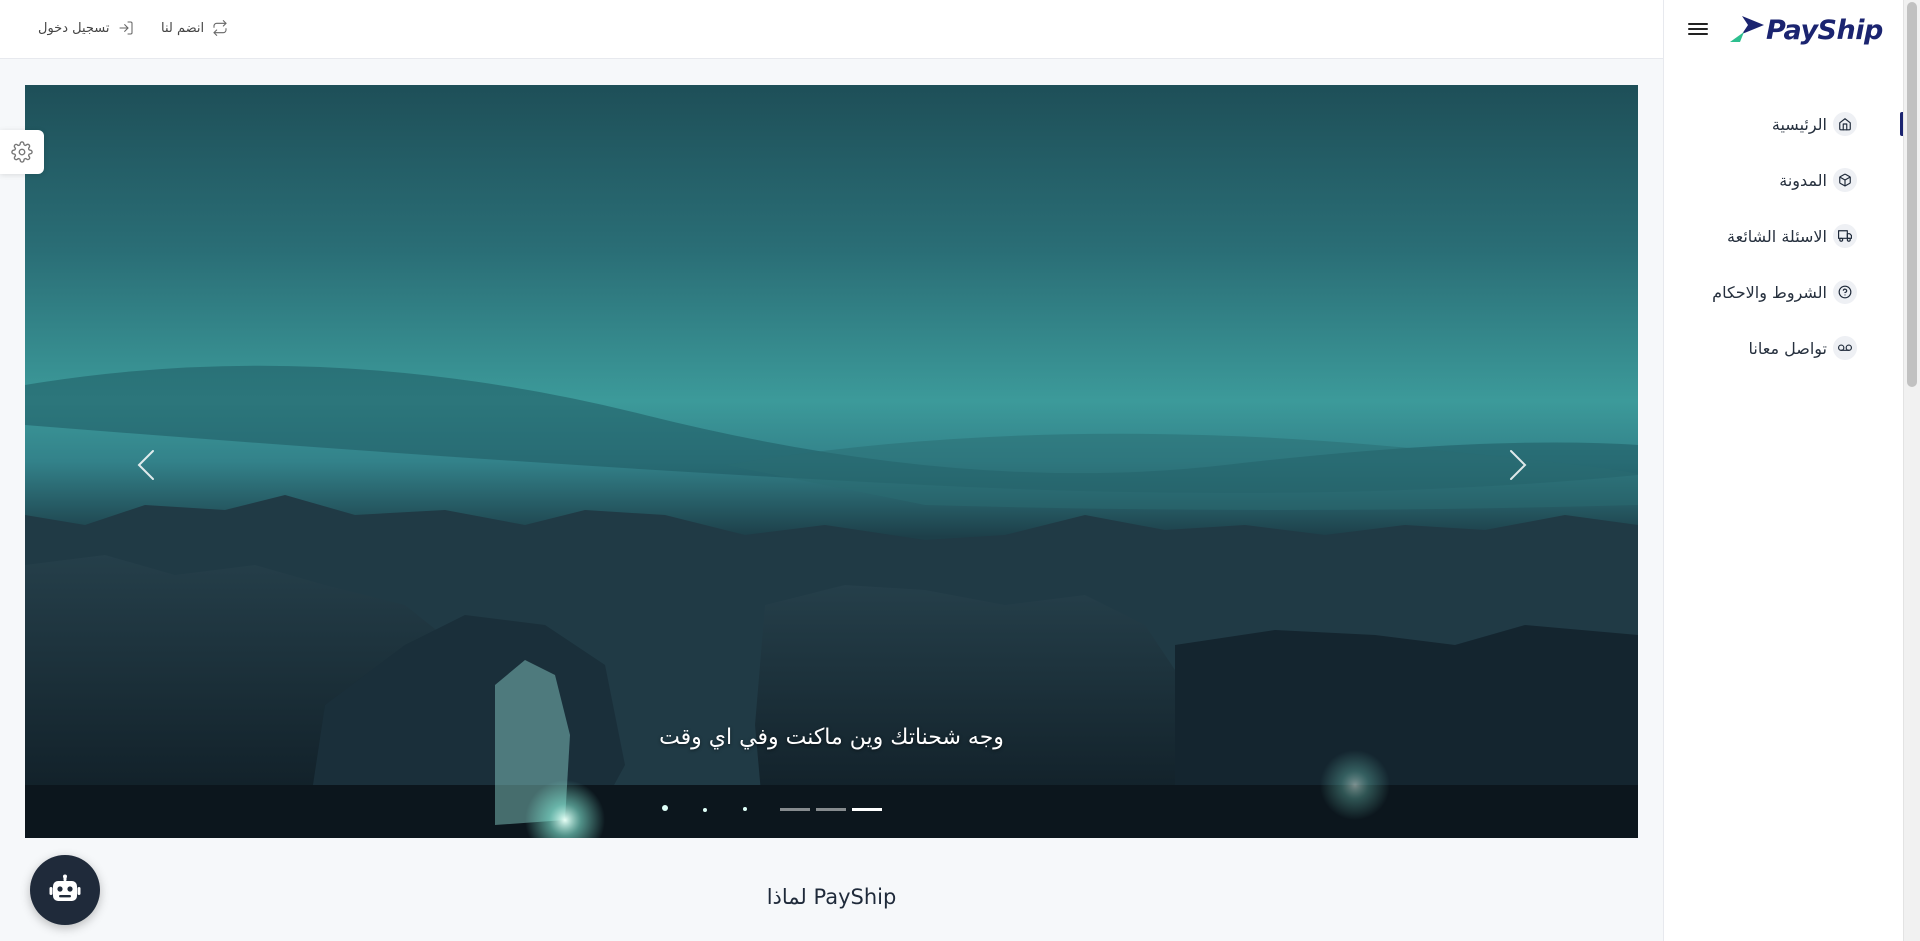 This screenshot has height=941, width=1920. What do you see at coordinates (1803, 180) in the screenshot?
I see `sidebar-item-label: المدونة` at bounding box center [1803, 180].